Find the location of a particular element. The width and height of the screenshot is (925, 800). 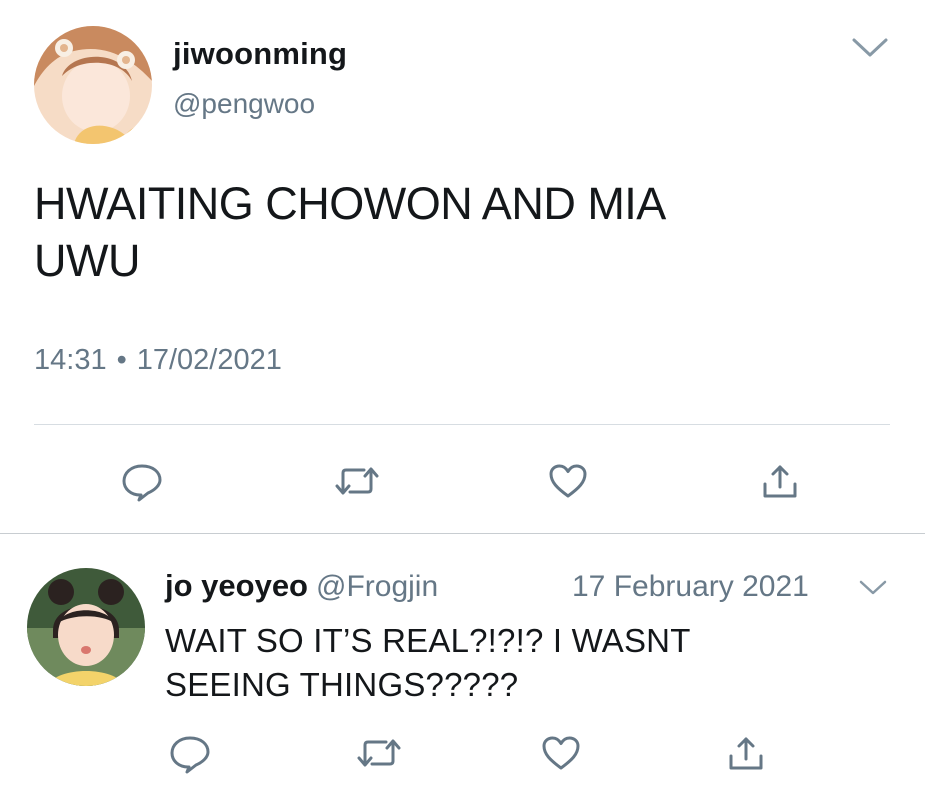

tweet-date: 17/02/2021 is located at coordinates (209, 360).